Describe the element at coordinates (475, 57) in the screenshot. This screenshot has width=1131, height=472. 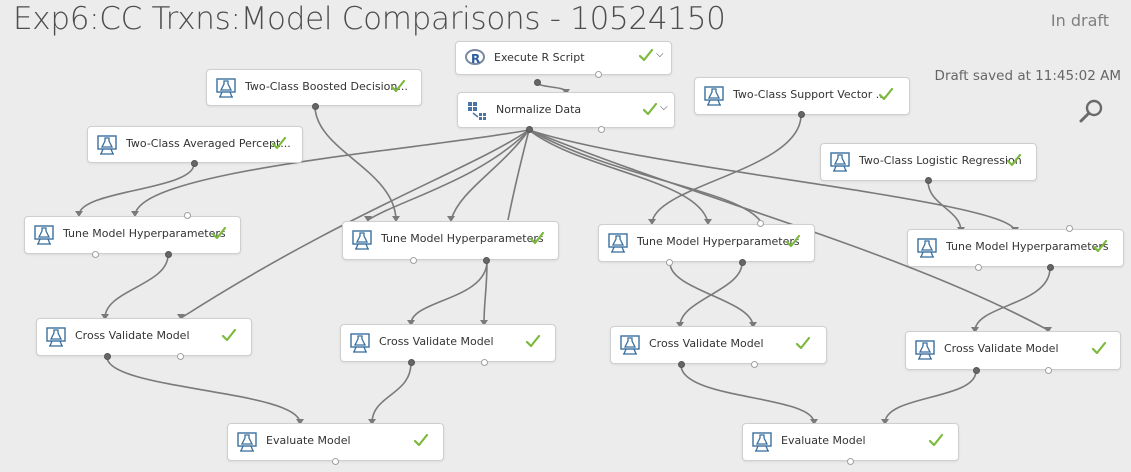
I see `r-logo-icon: R` at that location.